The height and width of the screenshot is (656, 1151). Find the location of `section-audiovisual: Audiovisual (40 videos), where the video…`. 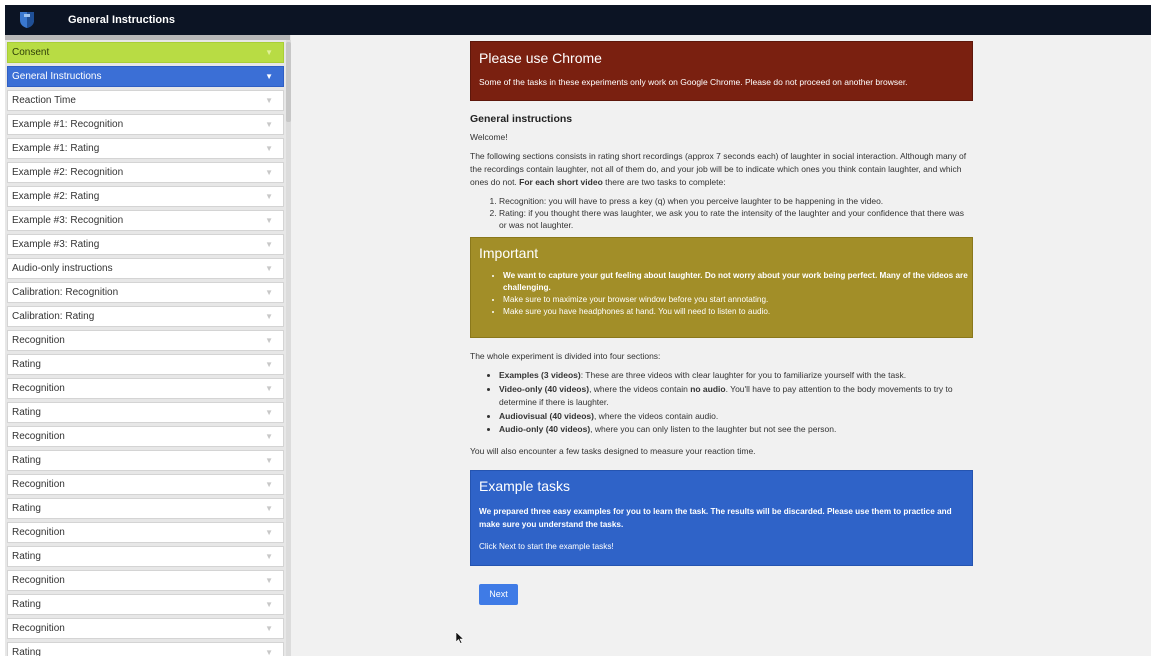

section-audiovisual: Audiovisual (40 videos), where the video… is located at coordinates (736, 417).